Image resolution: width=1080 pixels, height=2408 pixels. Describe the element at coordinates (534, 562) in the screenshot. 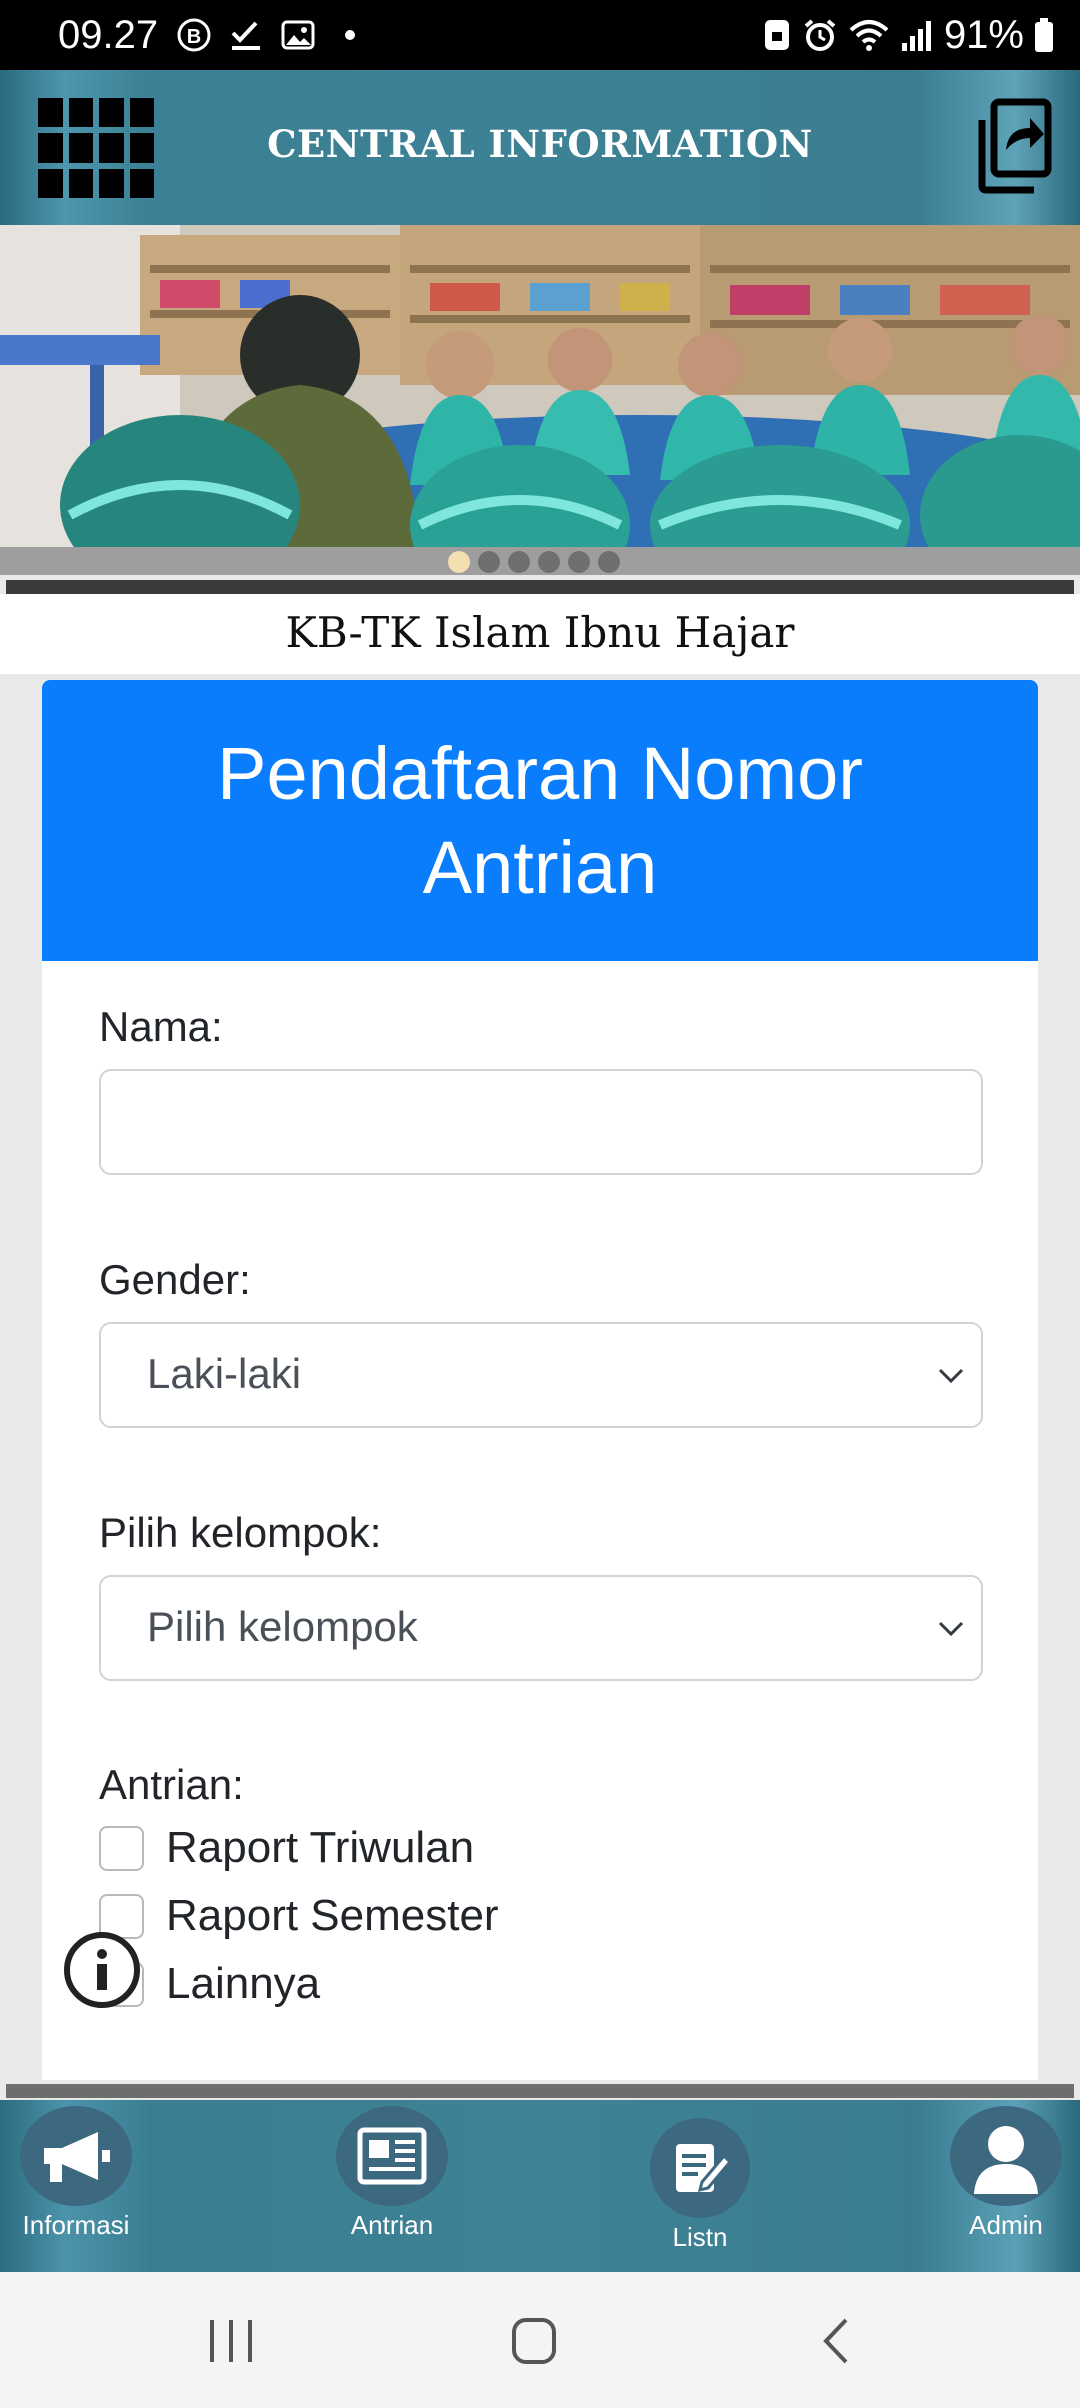

I see `carousel-dots` at that location.